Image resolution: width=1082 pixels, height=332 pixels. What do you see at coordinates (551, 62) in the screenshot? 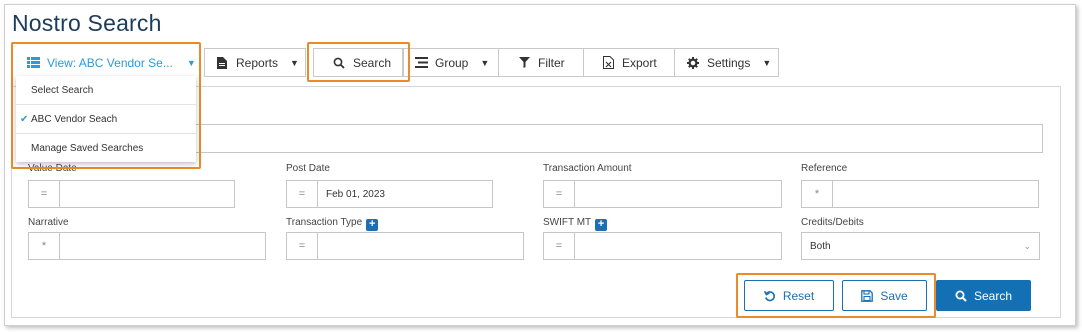
I see `filter-label: Filter` at bounding box center [551, 62].